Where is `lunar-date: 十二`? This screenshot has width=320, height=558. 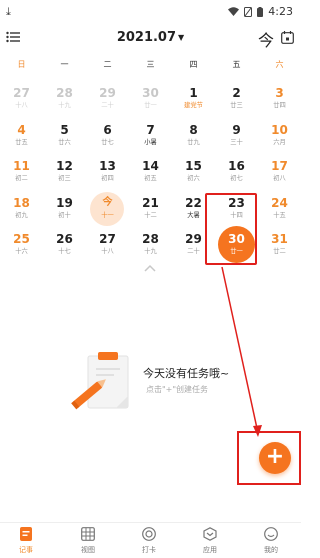 lunar-date: 十二 is located at coordinates (150, 214).